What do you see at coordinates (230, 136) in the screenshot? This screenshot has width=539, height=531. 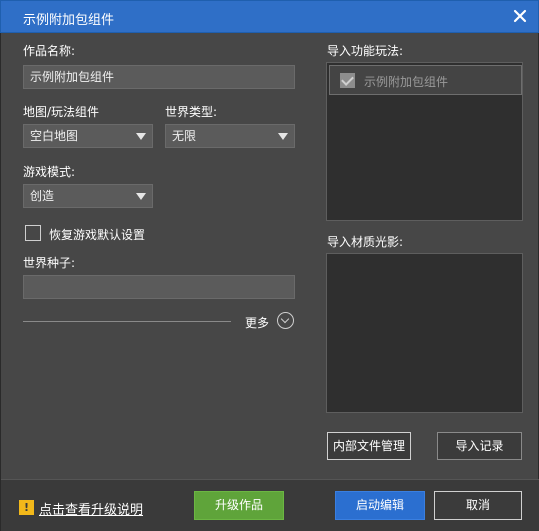 I see `world-type-select: 无限` at bounding box center [230, 136].